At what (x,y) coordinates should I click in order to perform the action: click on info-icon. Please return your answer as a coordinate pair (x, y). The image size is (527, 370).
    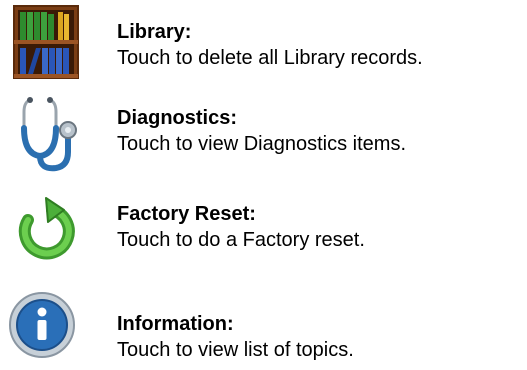
    Looking at the image, I should click on (46, 325).